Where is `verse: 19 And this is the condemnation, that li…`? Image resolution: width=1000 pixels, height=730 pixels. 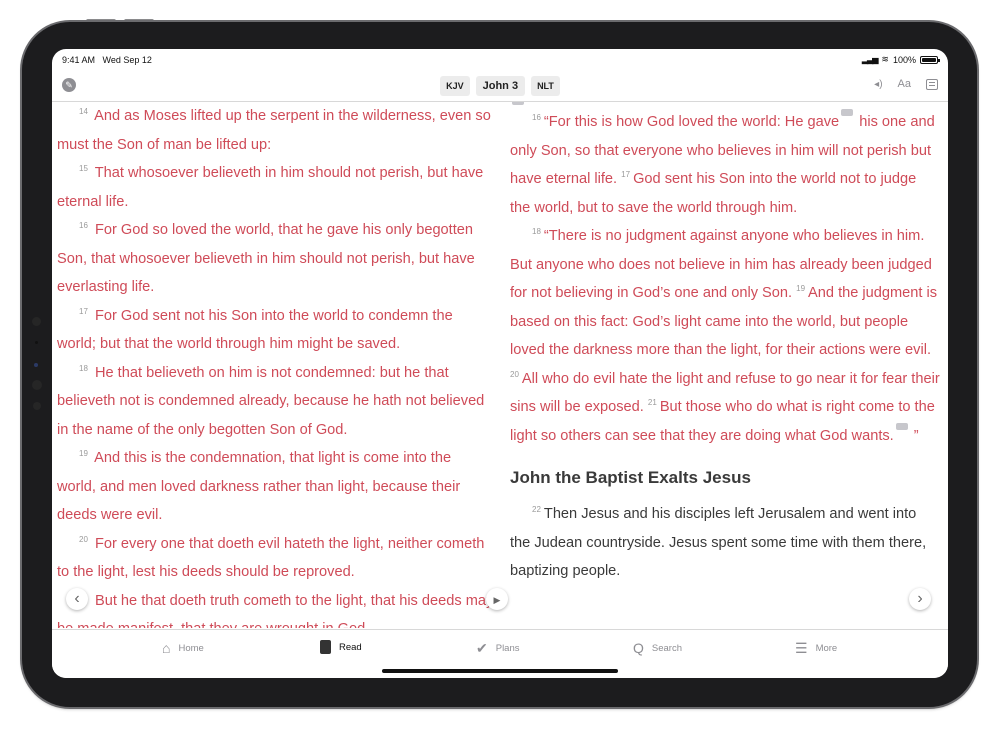
verse: 19 And this is the condemnation, that li… is located at coordinates (275, 487).